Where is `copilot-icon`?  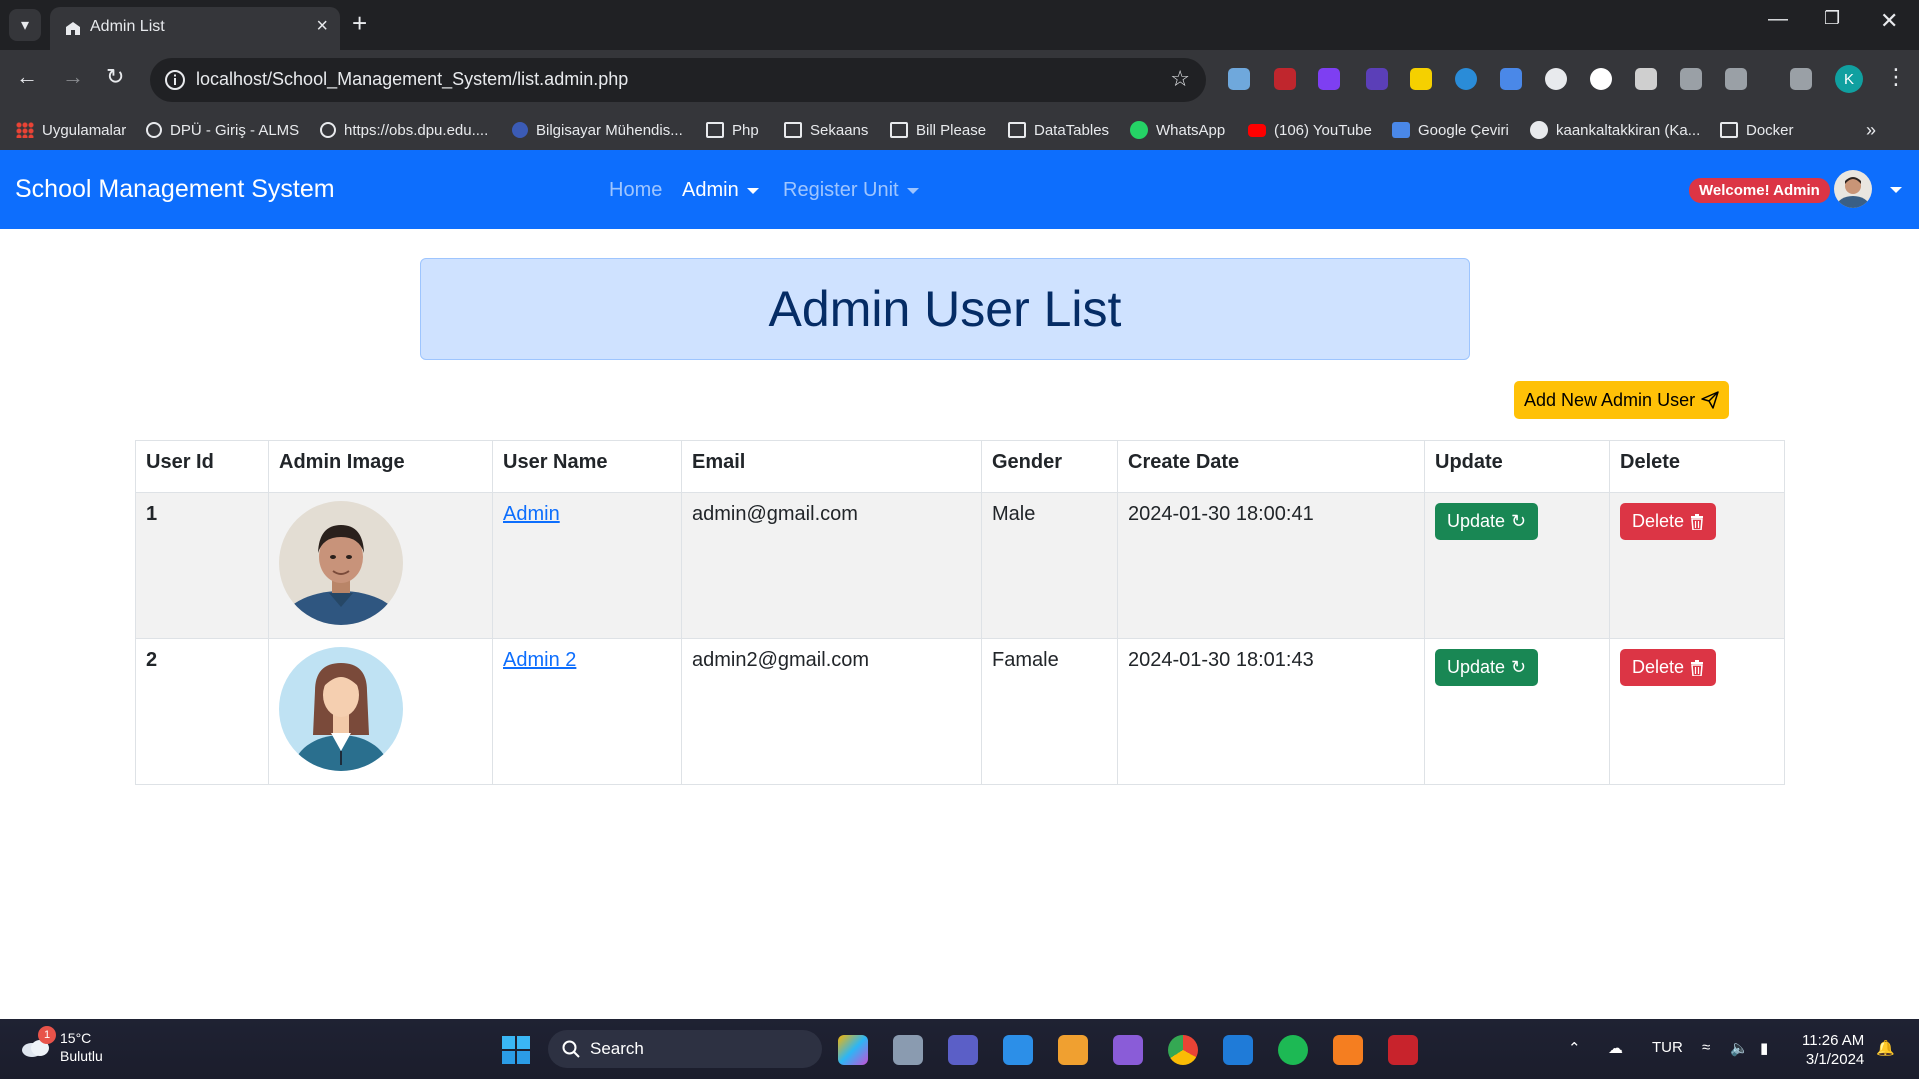
copilot-icon is located at coordinates (853, 1050).